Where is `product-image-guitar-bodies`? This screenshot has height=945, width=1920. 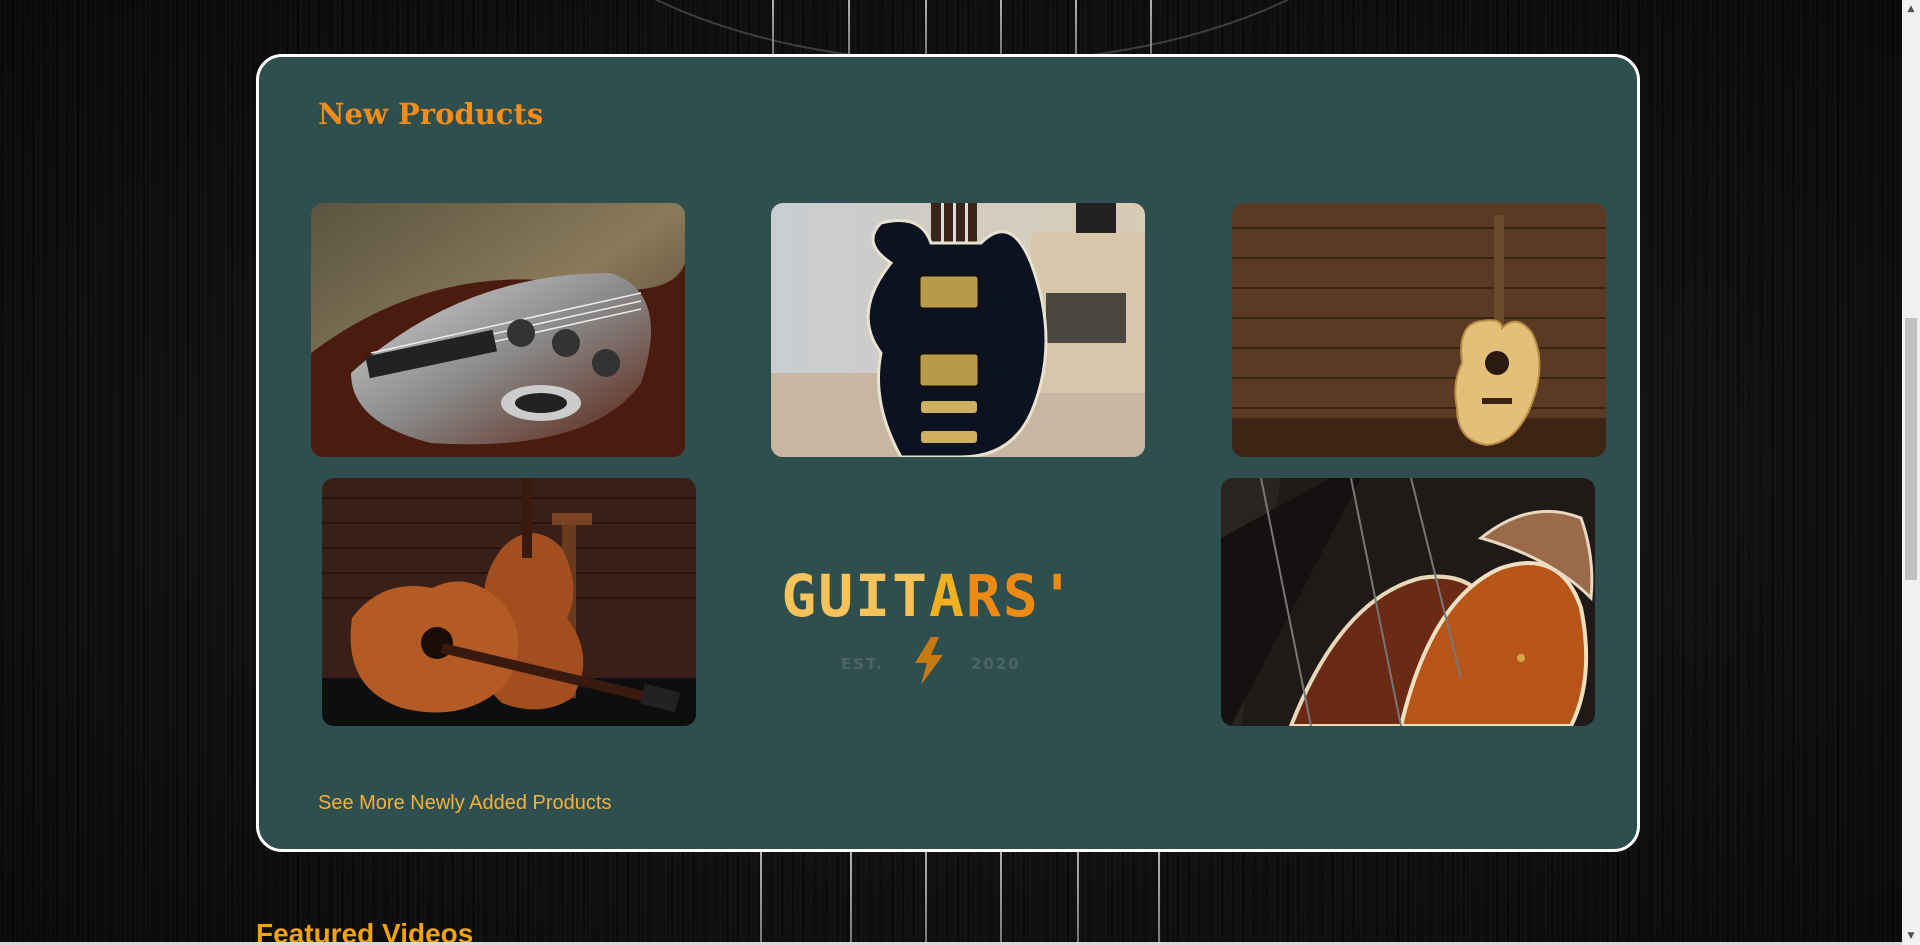
product-image-guitar-bodies is located at coordinates (1408, 602).